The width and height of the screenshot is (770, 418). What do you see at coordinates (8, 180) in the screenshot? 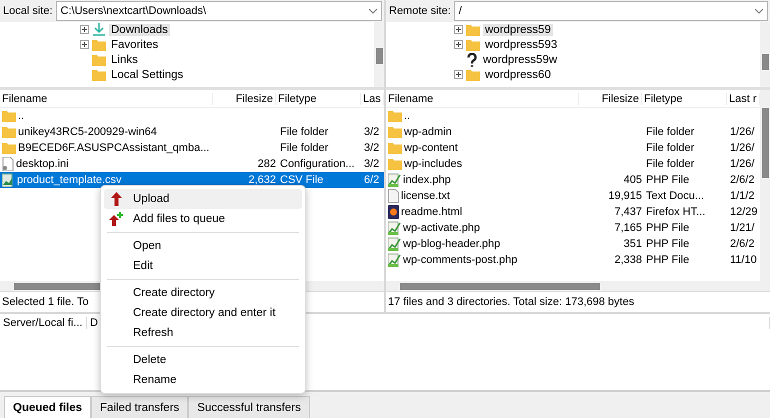
I see `spreadsheet-icon` at bounding box center [8, 180].